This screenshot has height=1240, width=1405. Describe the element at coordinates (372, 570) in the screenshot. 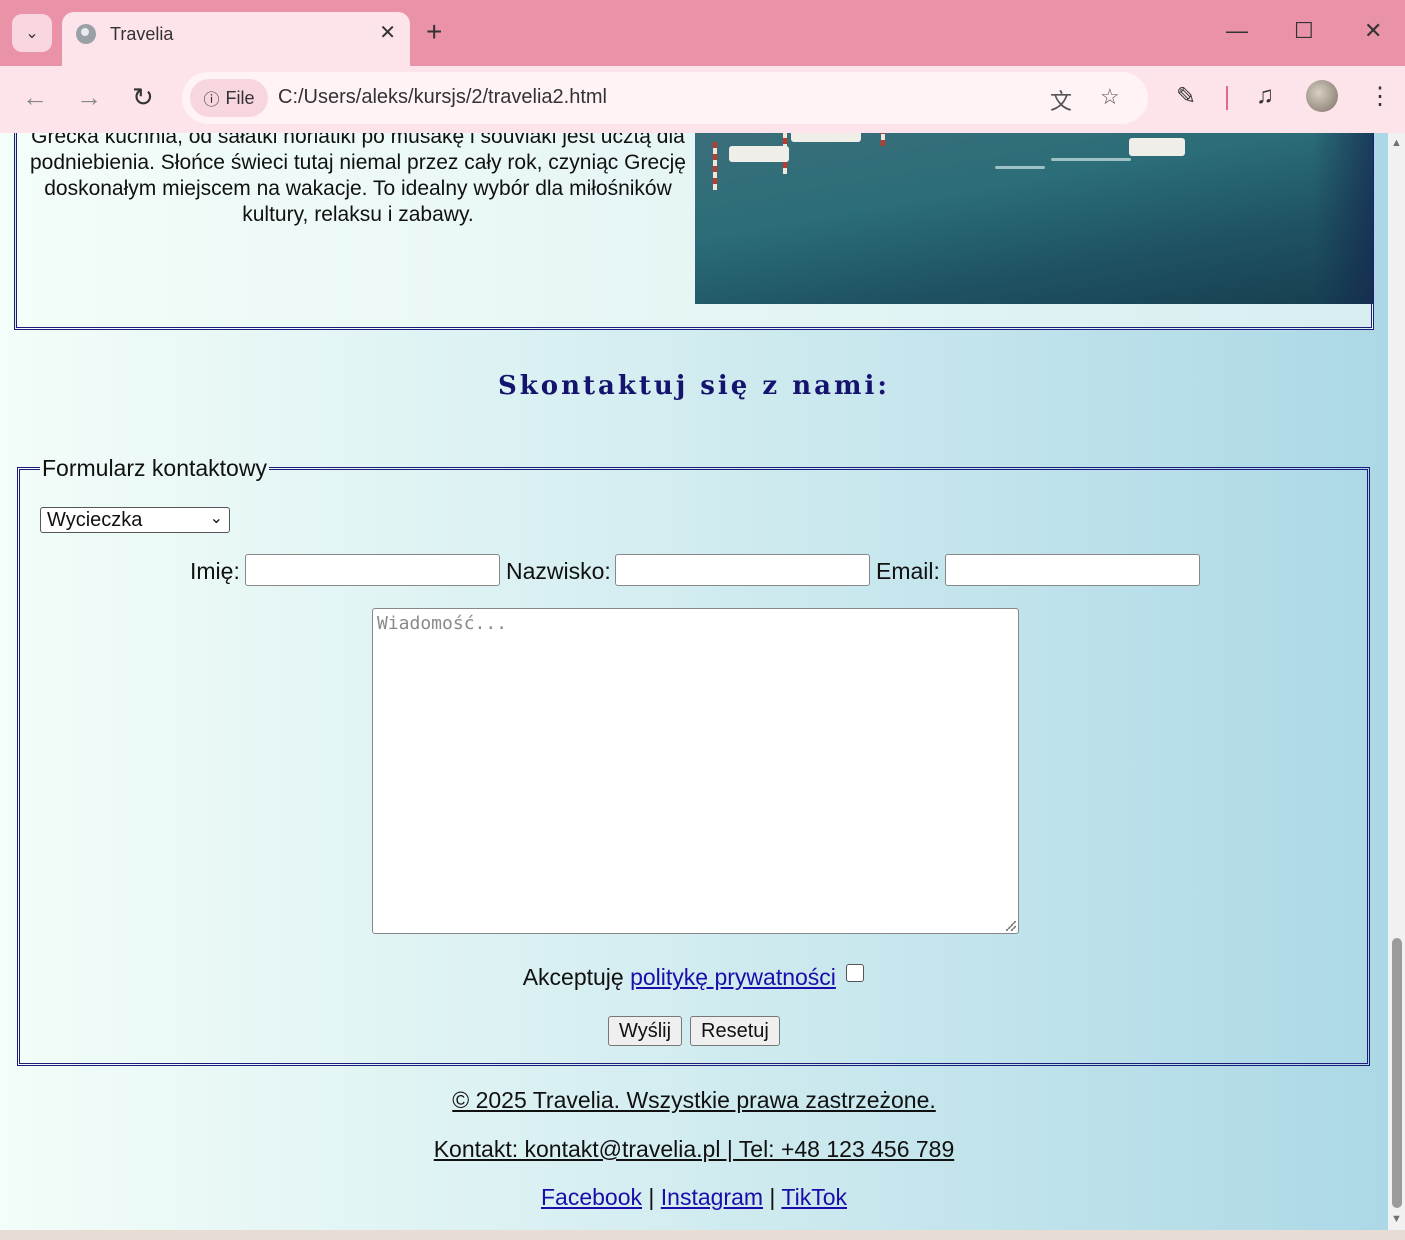

I see `first-name-input` at that location.